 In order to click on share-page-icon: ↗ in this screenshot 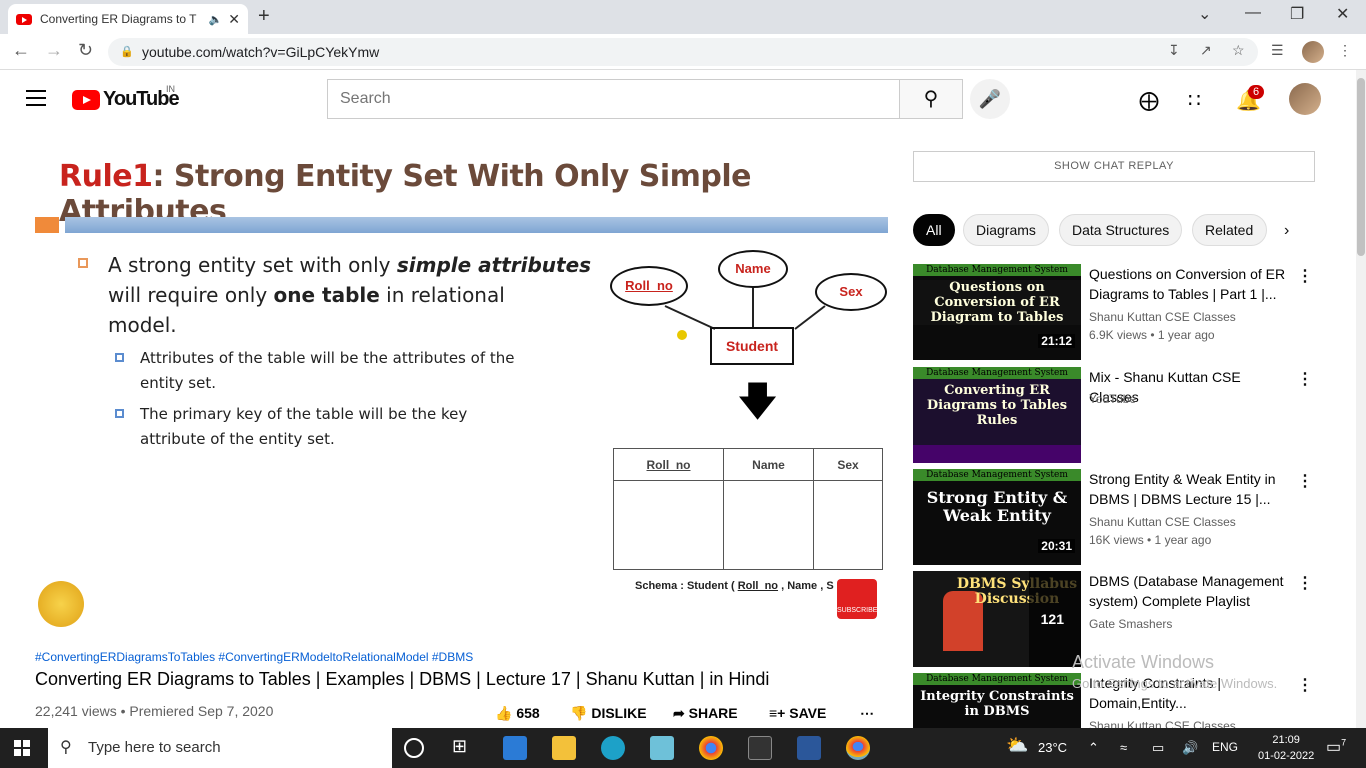, I will do `click(1206, 50)`.